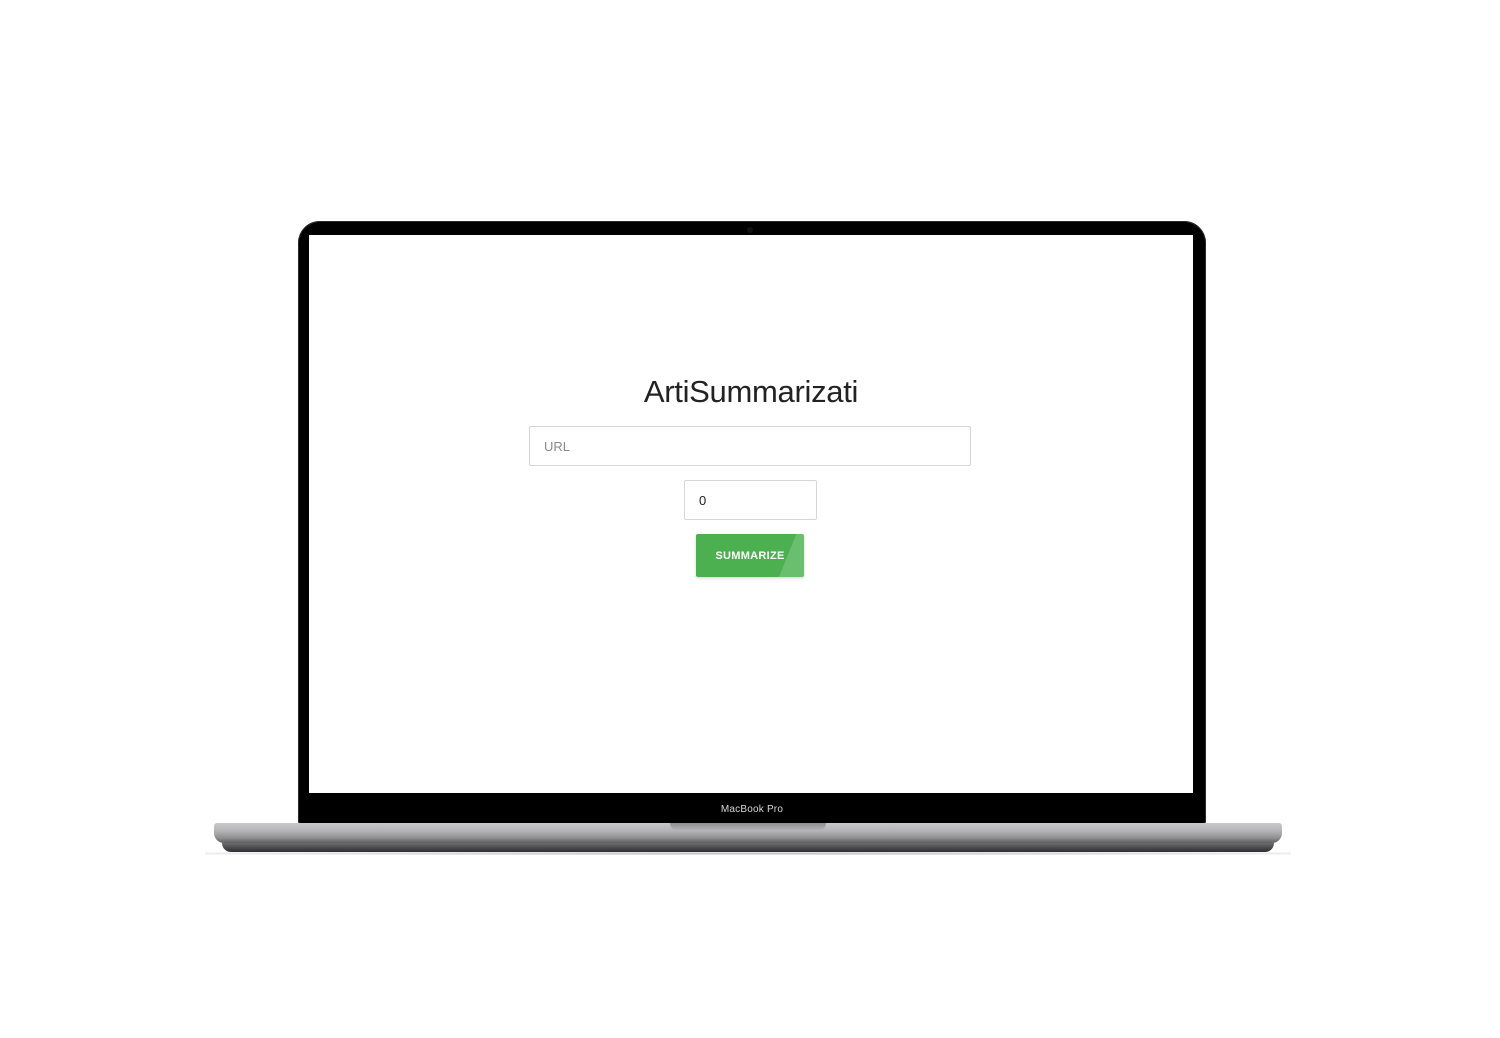 The width and height of the screenshot is (1500, 1038). Describe the element at coordinates (751, 391) in the screenshot. I see `page-title: ArtiSummarizati` at that location.